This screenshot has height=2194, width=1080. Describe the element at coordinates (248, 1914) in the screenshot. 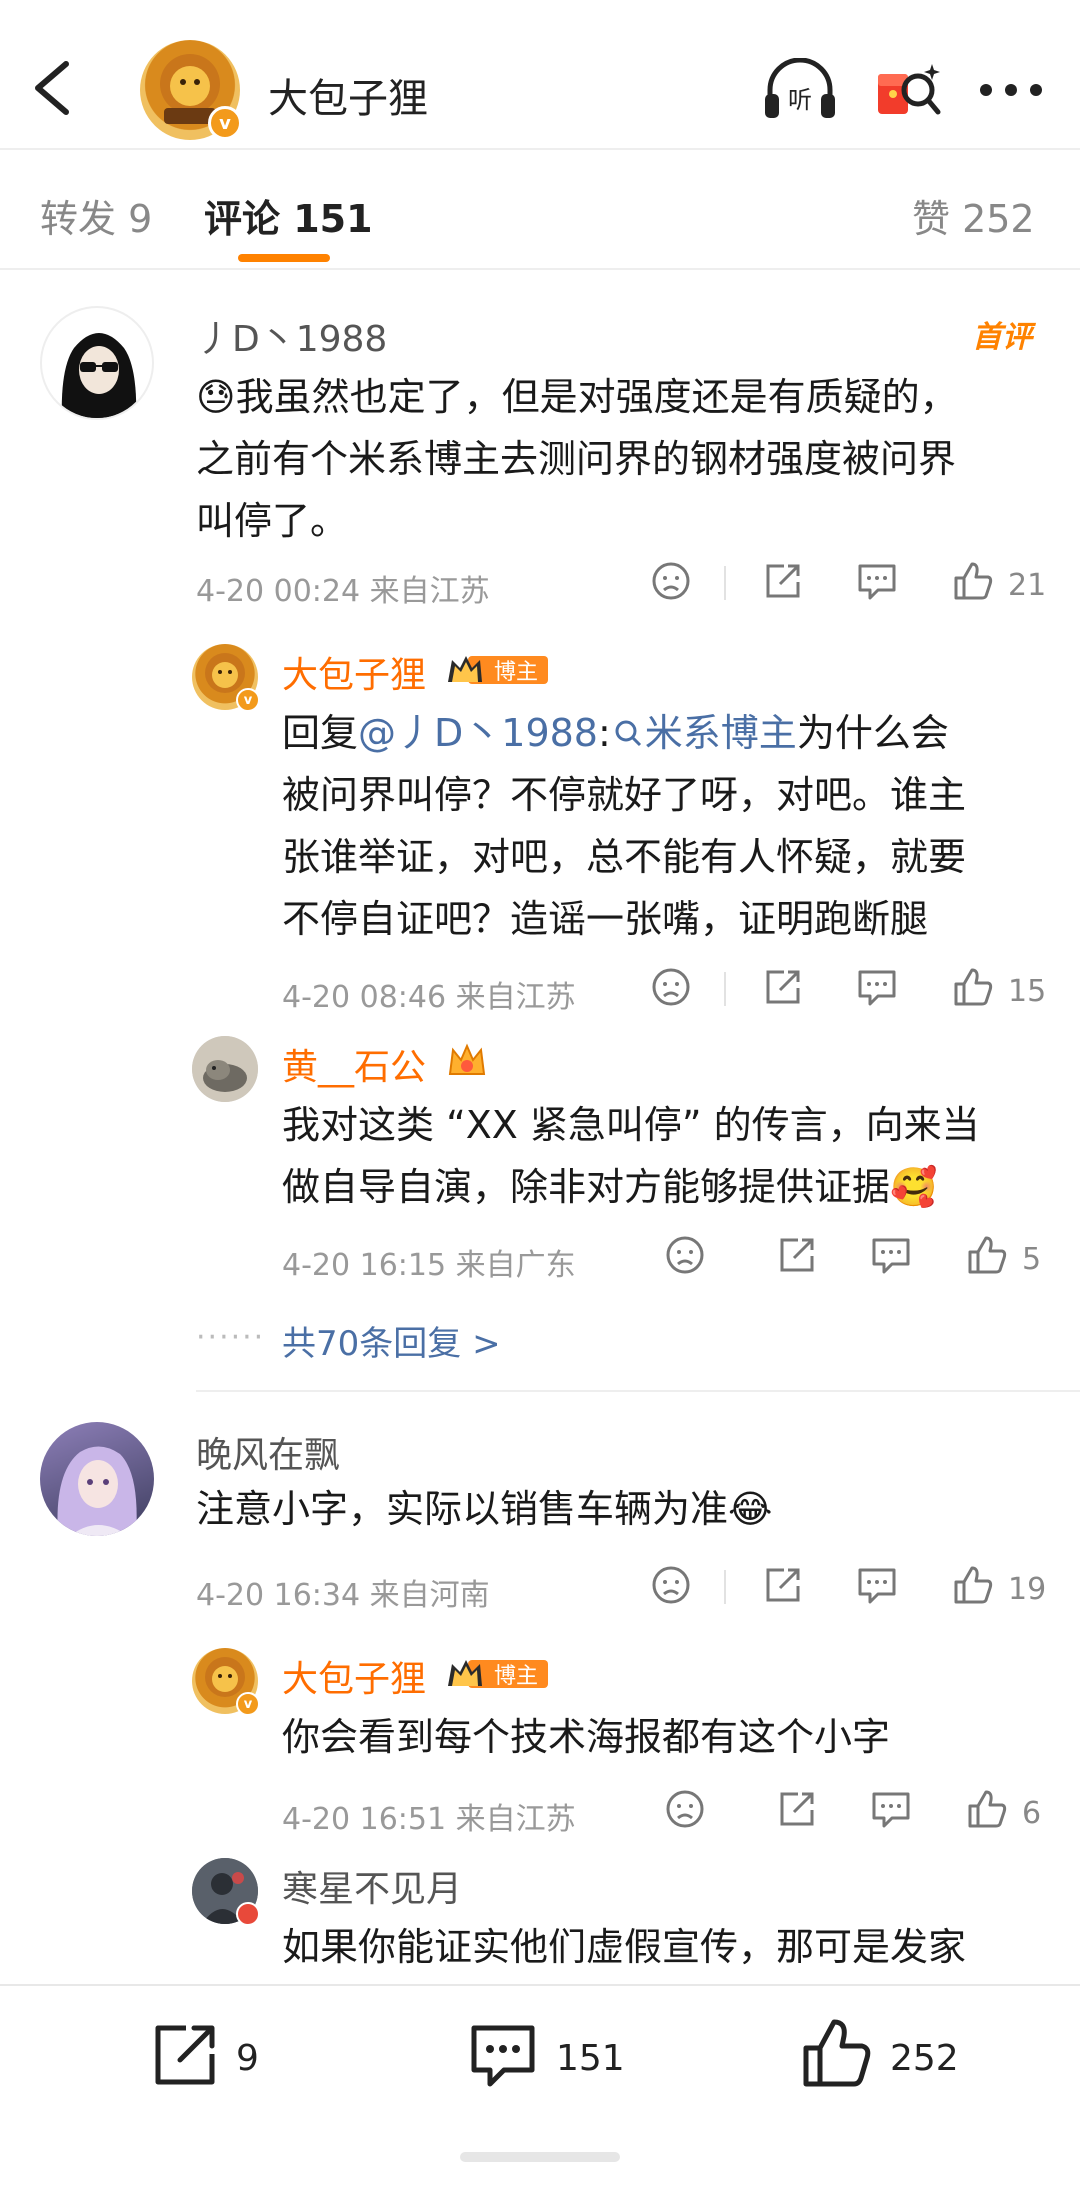

I see `member-badge-icon` at that location.